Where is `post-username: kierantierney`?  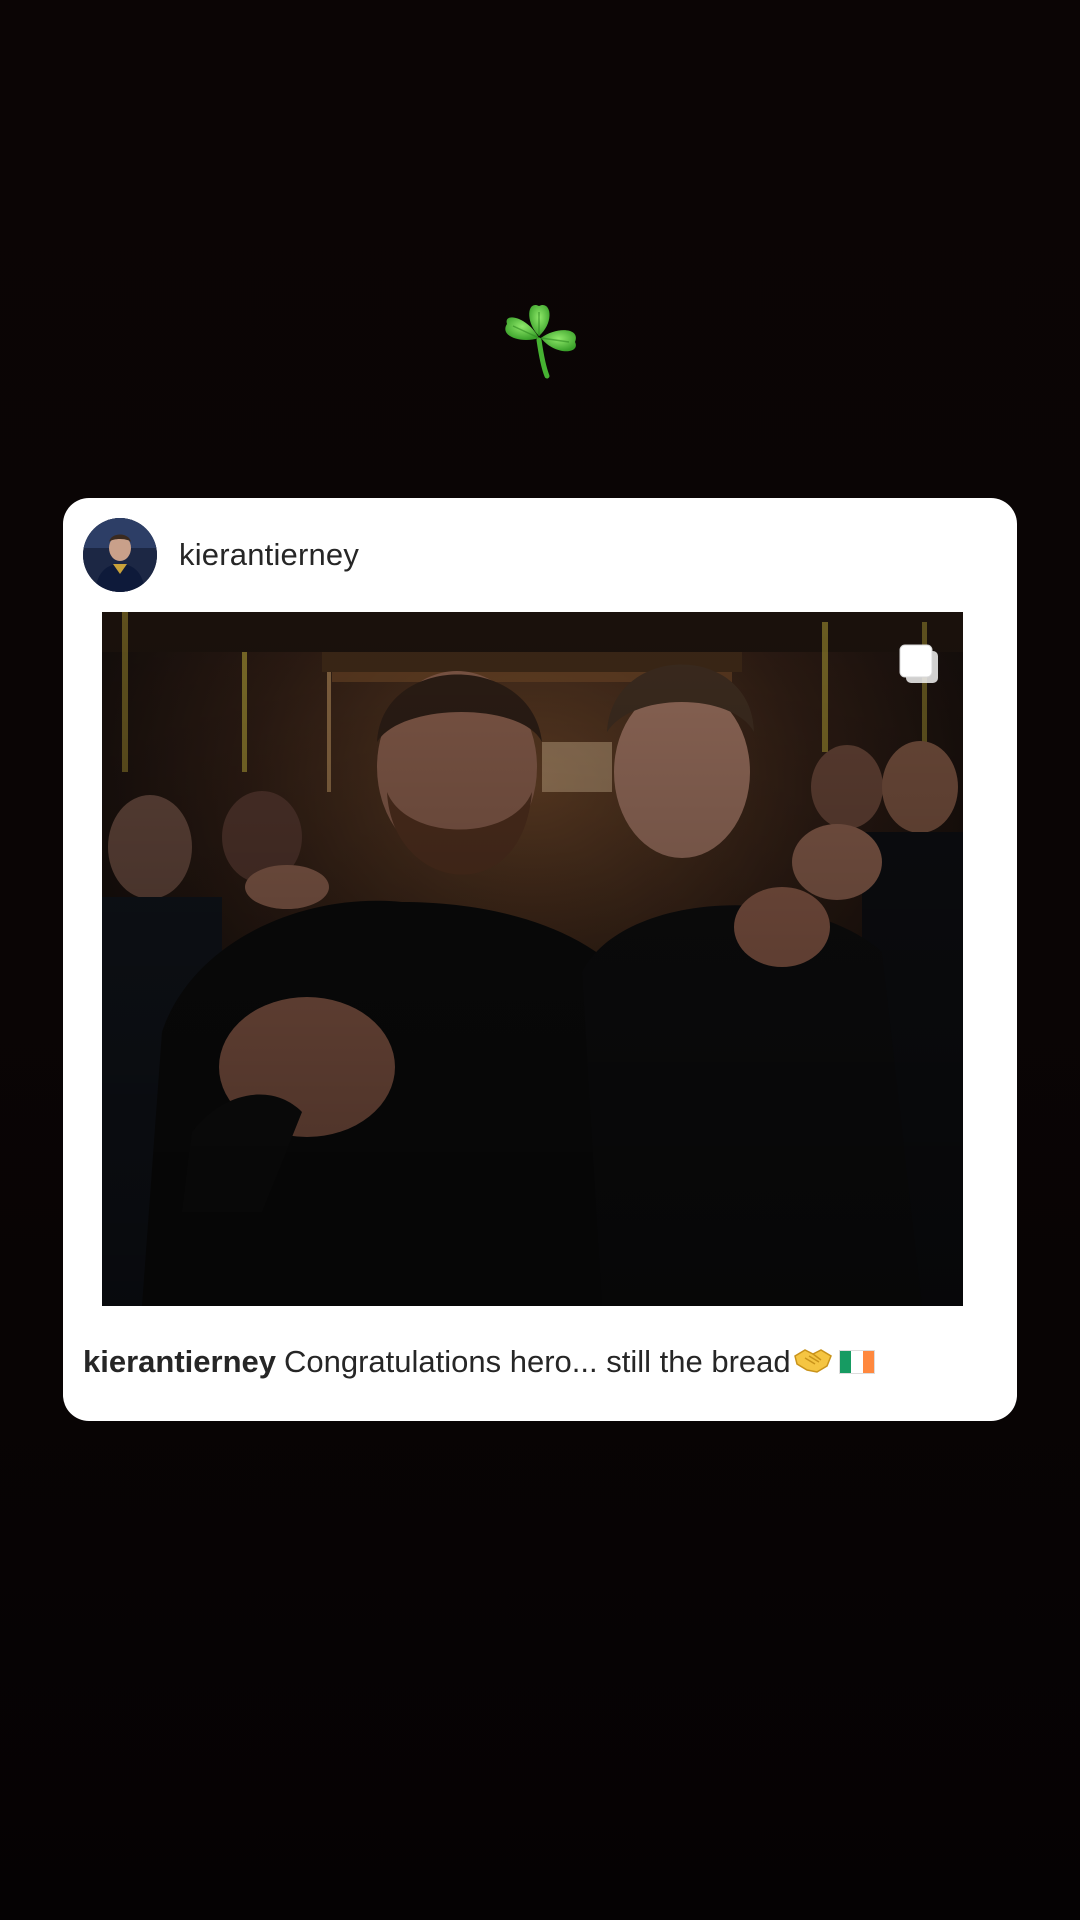 post-username: kierantierney is located at coordinates (269, 555).